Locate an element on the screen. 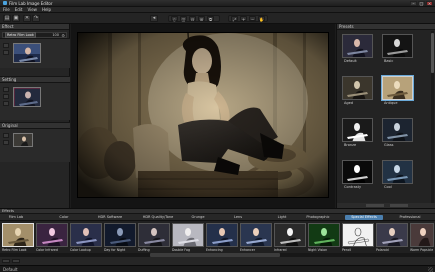 Image resolution: width=435 pixels, height=272 pixels. effect-image-enhancer is located at coordinates (256, 235).